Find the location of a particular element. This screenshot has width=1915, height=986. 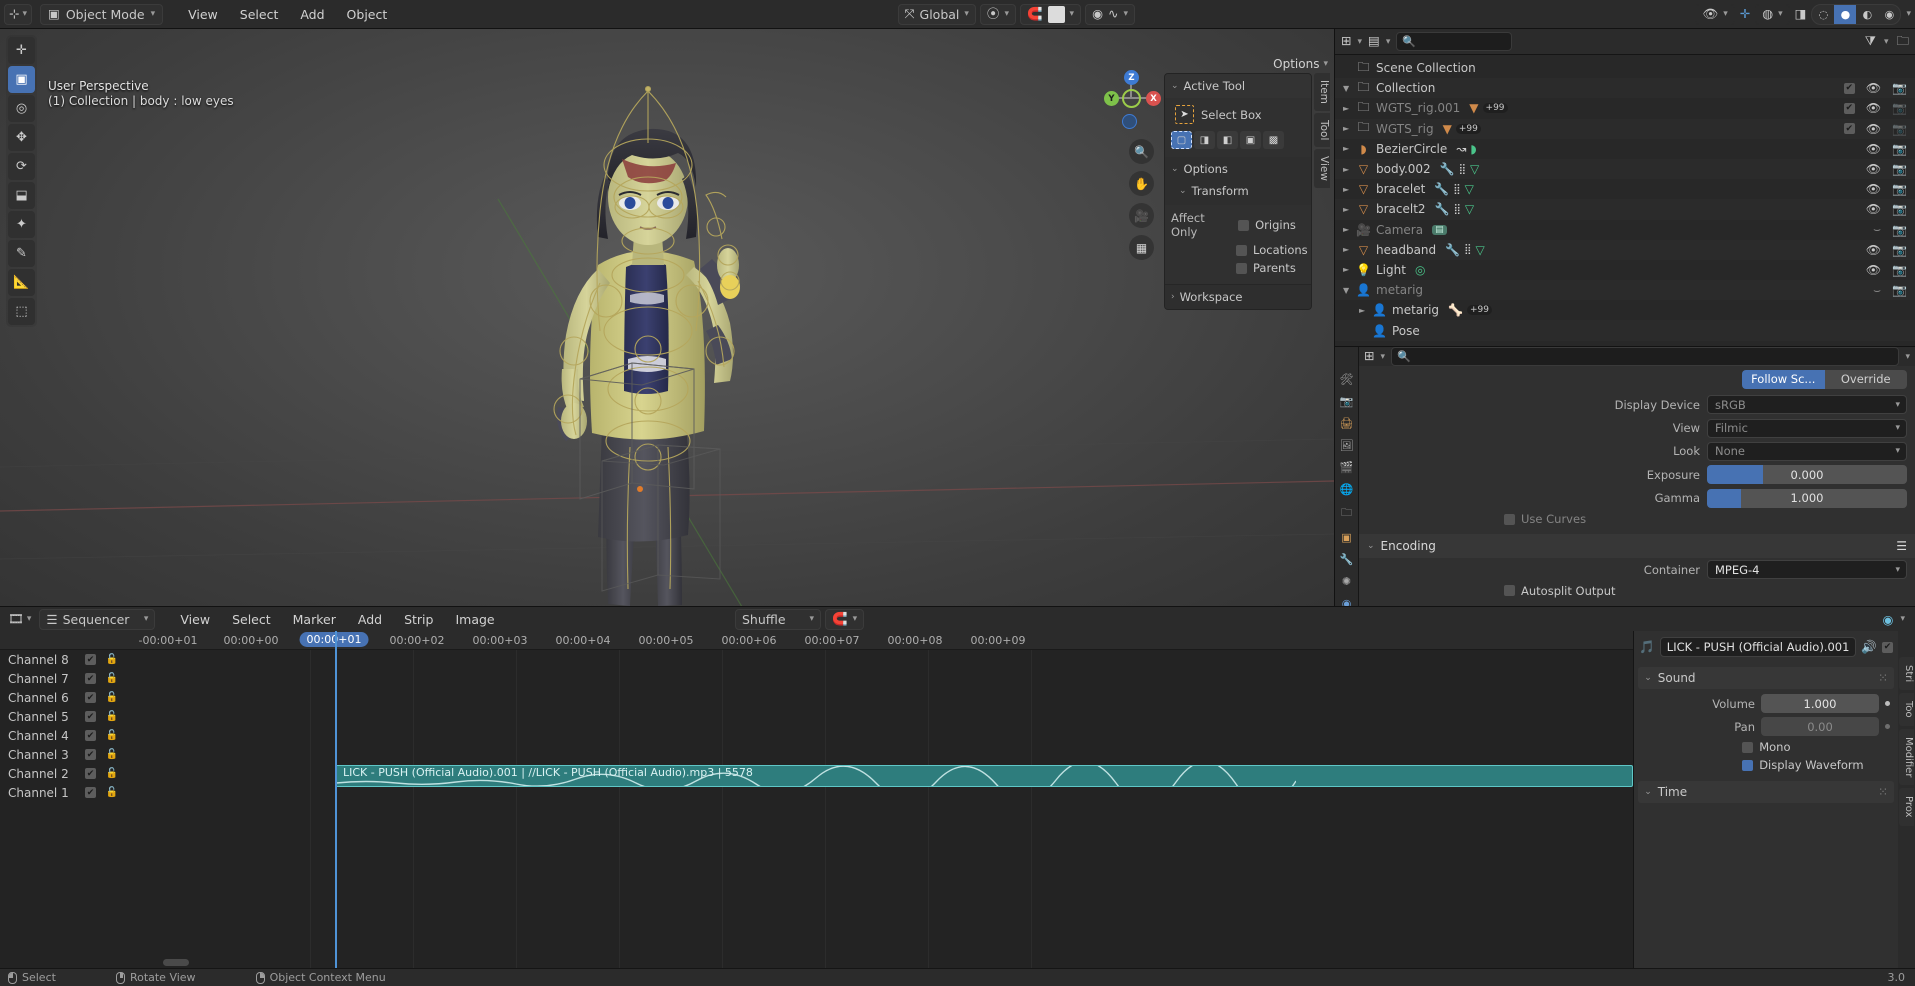

magnet-icon: 🧲 is located at coordinates (840, 619).